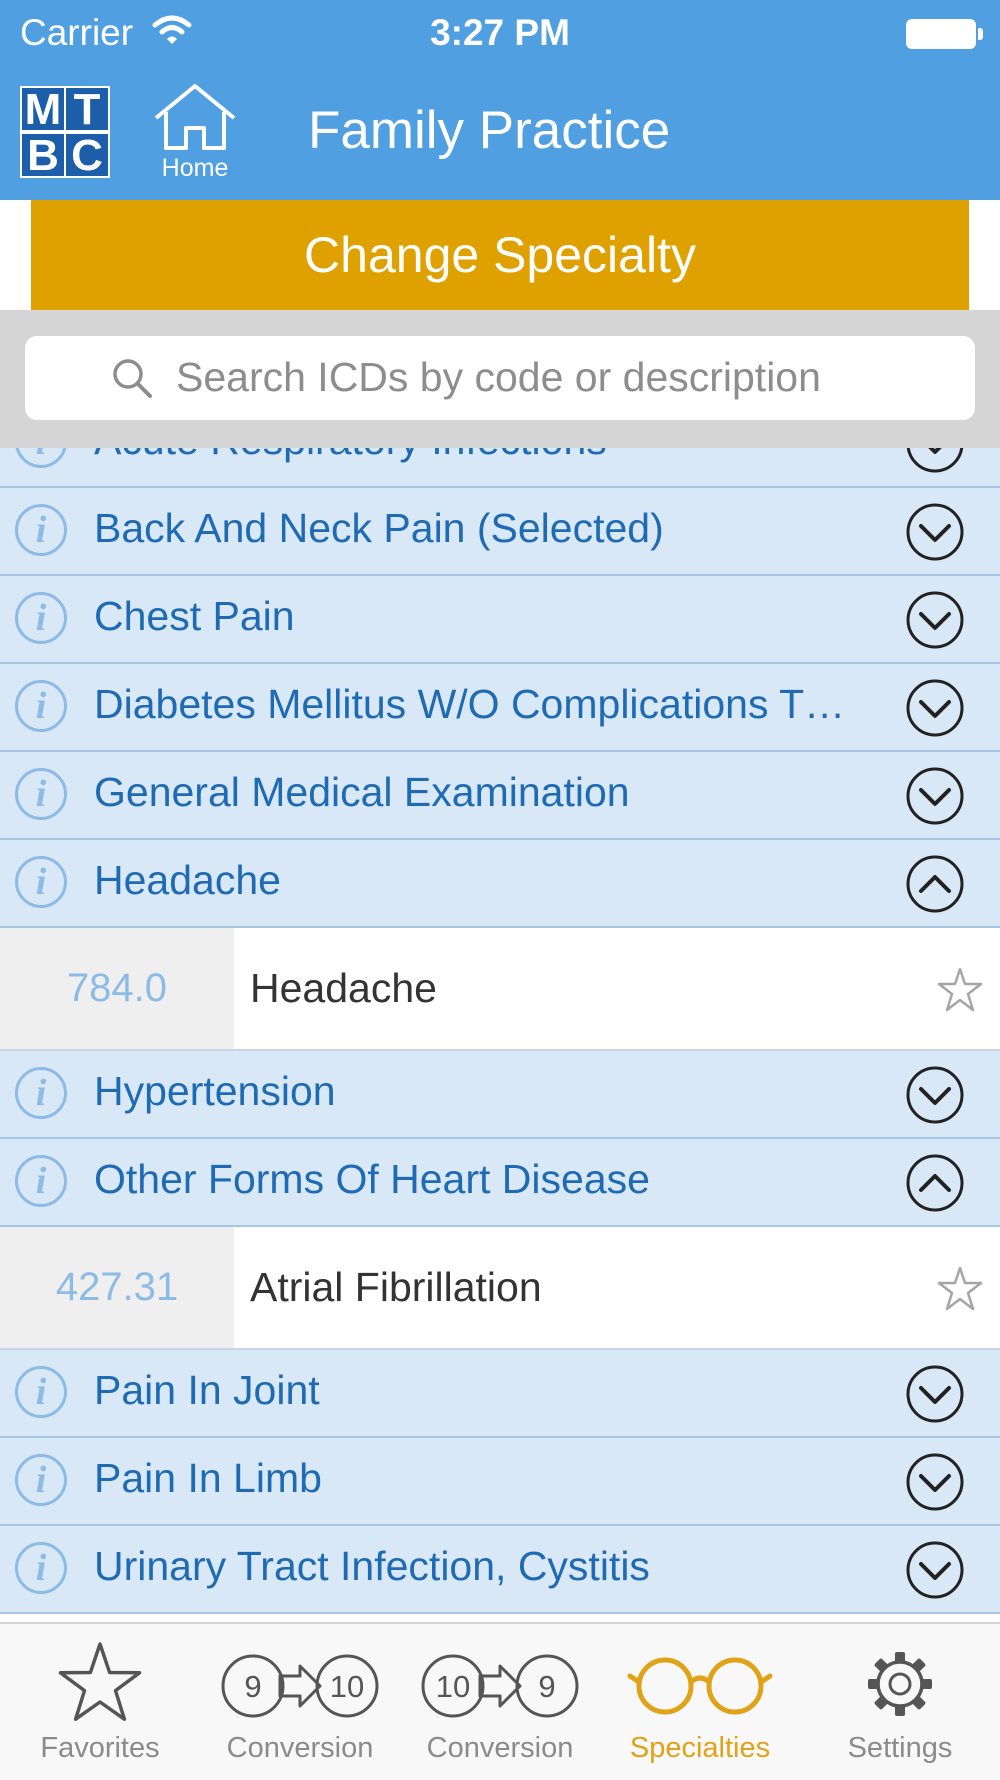  Describe the element at coordinates (372, 1179) in the screenshot. I see `group-label: Other Forms Of Heart Disease` at that location.